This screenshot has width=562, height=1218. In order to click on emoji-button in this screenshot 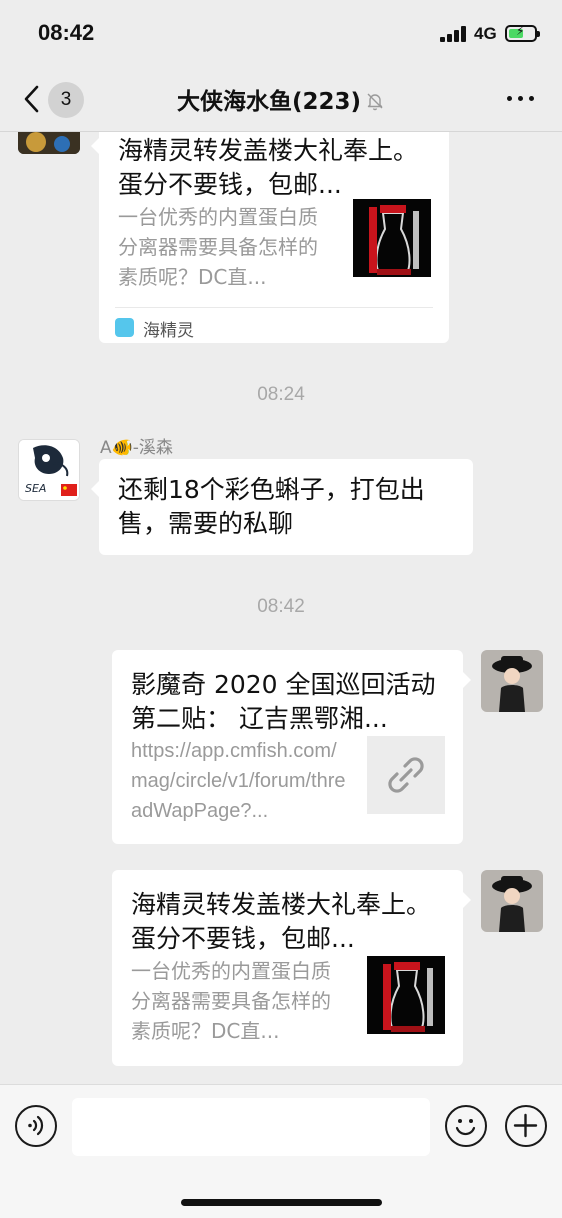, I will do `click(466, 1126)`.